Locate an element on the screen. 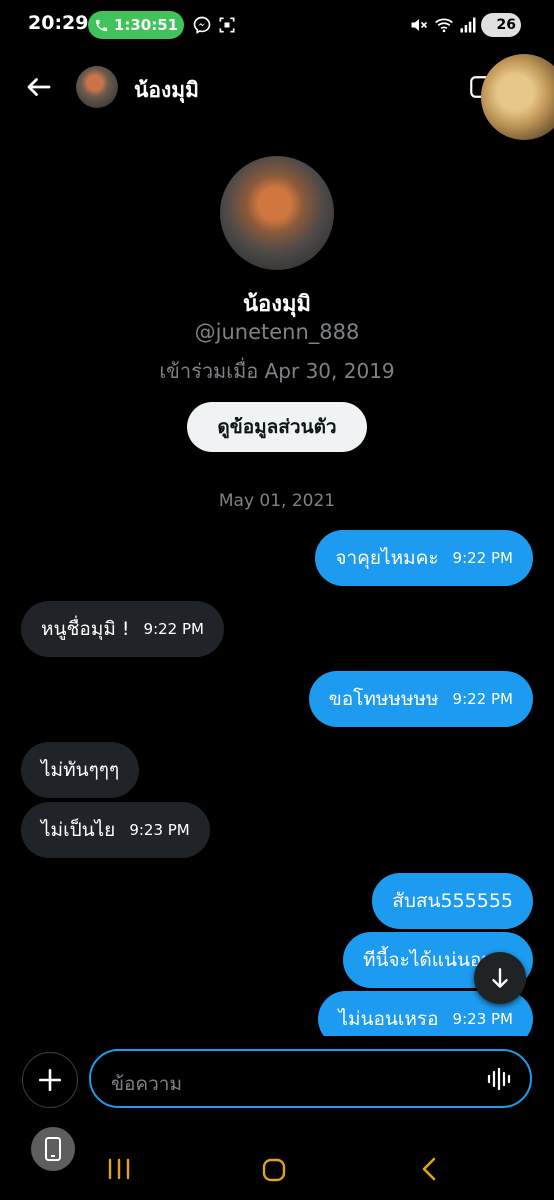 The width and height of the screenshot is (554, 1200). message-bubble-incoming: หนูชื่อมุมิ ! 9:22 PM is located at coordinates (122, 629).